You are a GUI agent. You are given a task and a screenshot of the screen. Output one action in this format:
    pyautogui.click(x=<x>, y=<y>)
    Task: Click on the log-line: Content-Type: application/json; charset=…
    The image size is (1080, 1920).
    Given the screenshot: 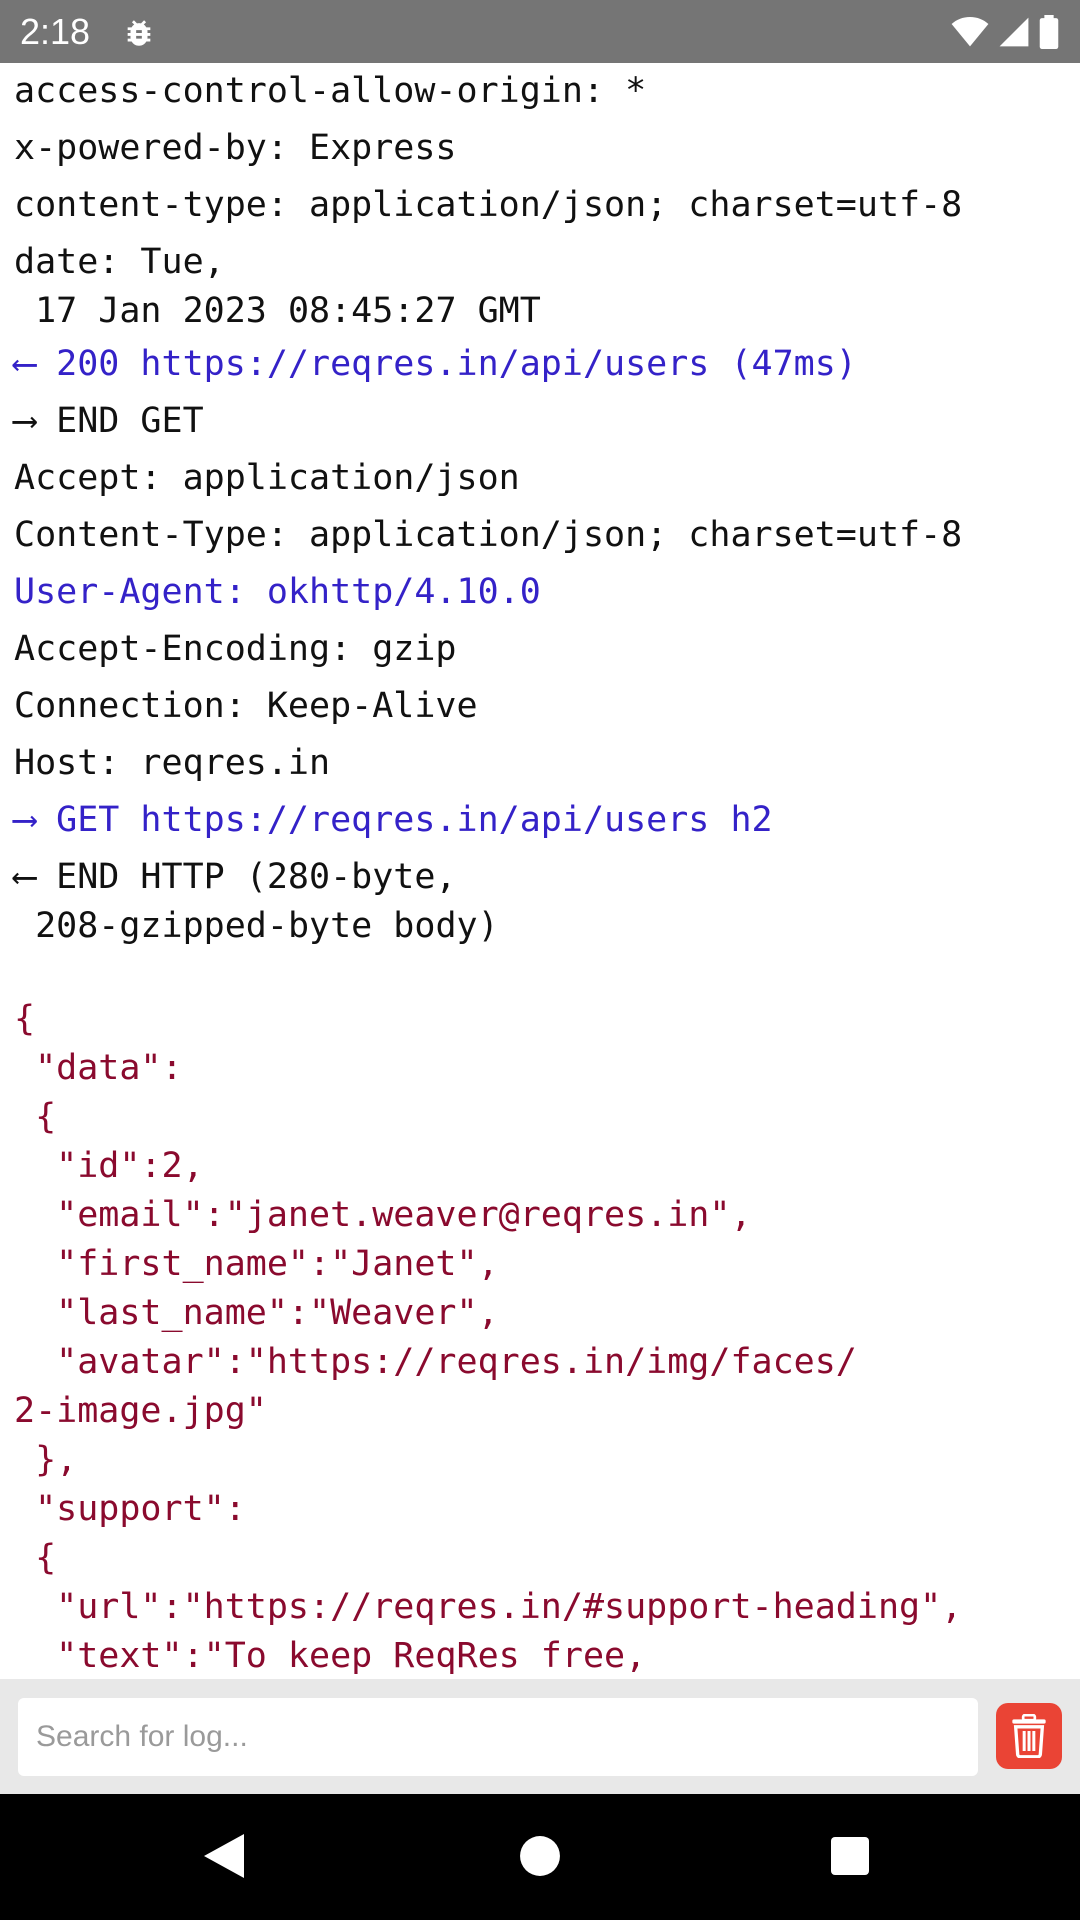 What is the action you would take?
    pyautogui.click(x=488, y=535)
    